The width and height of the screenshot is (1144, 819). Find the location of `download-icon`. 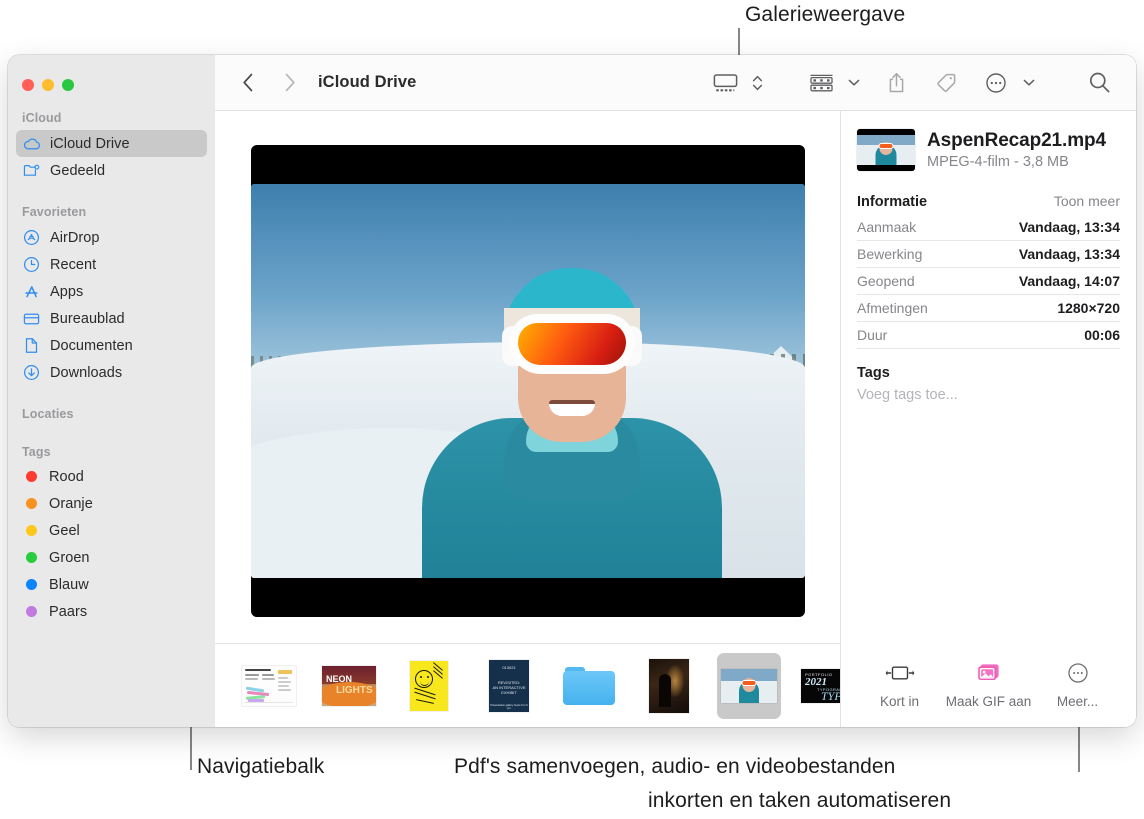

download-icon is located at coordinates (31, 372).